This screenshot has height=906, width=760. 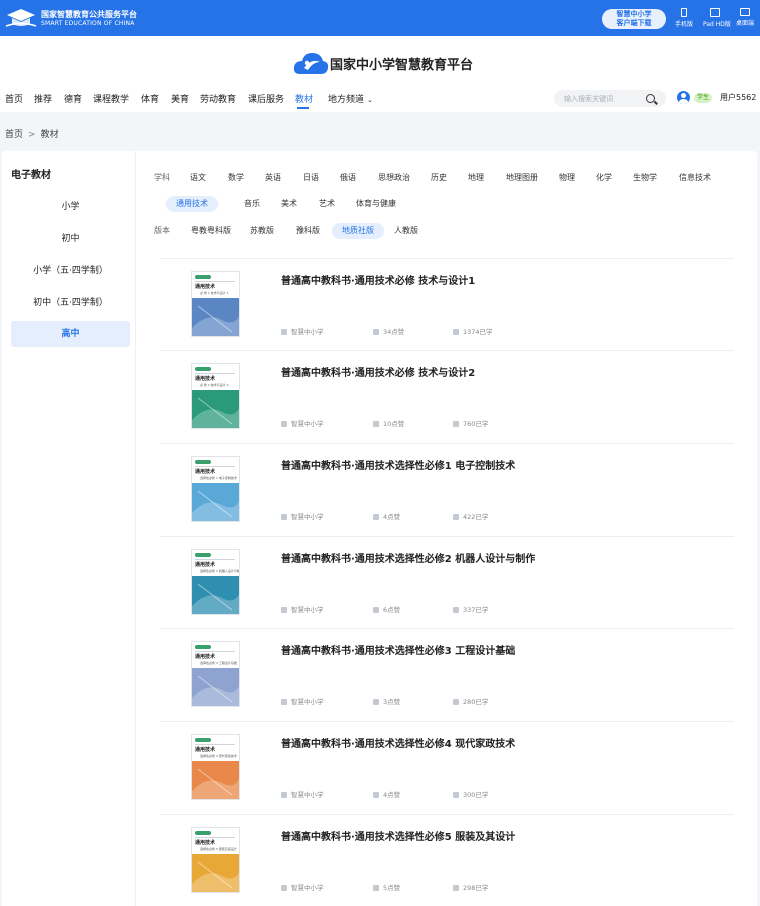 What do you see at coordinates (394, 178) in the screenshot?
I see `subject-chip: 思想政治` at bounding box center [394, 178].